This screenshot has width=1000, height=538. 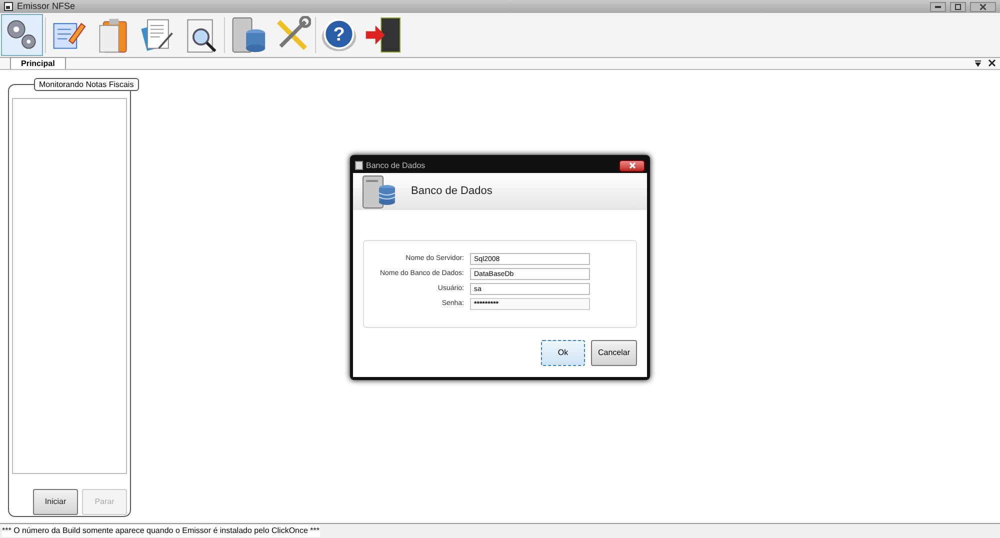 I want to click on close-button, so click(x=632, y=166).